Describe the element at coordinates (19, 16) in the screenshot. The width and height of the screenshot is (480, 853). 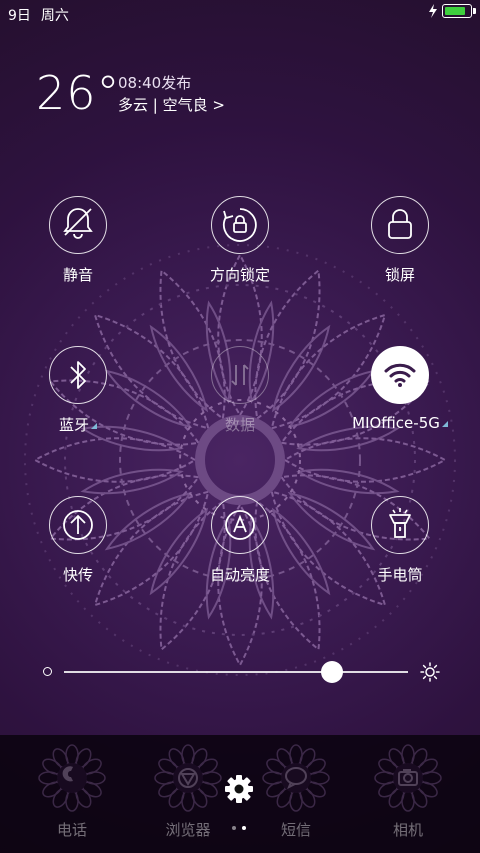
I see `status-date: 9日` at that location.